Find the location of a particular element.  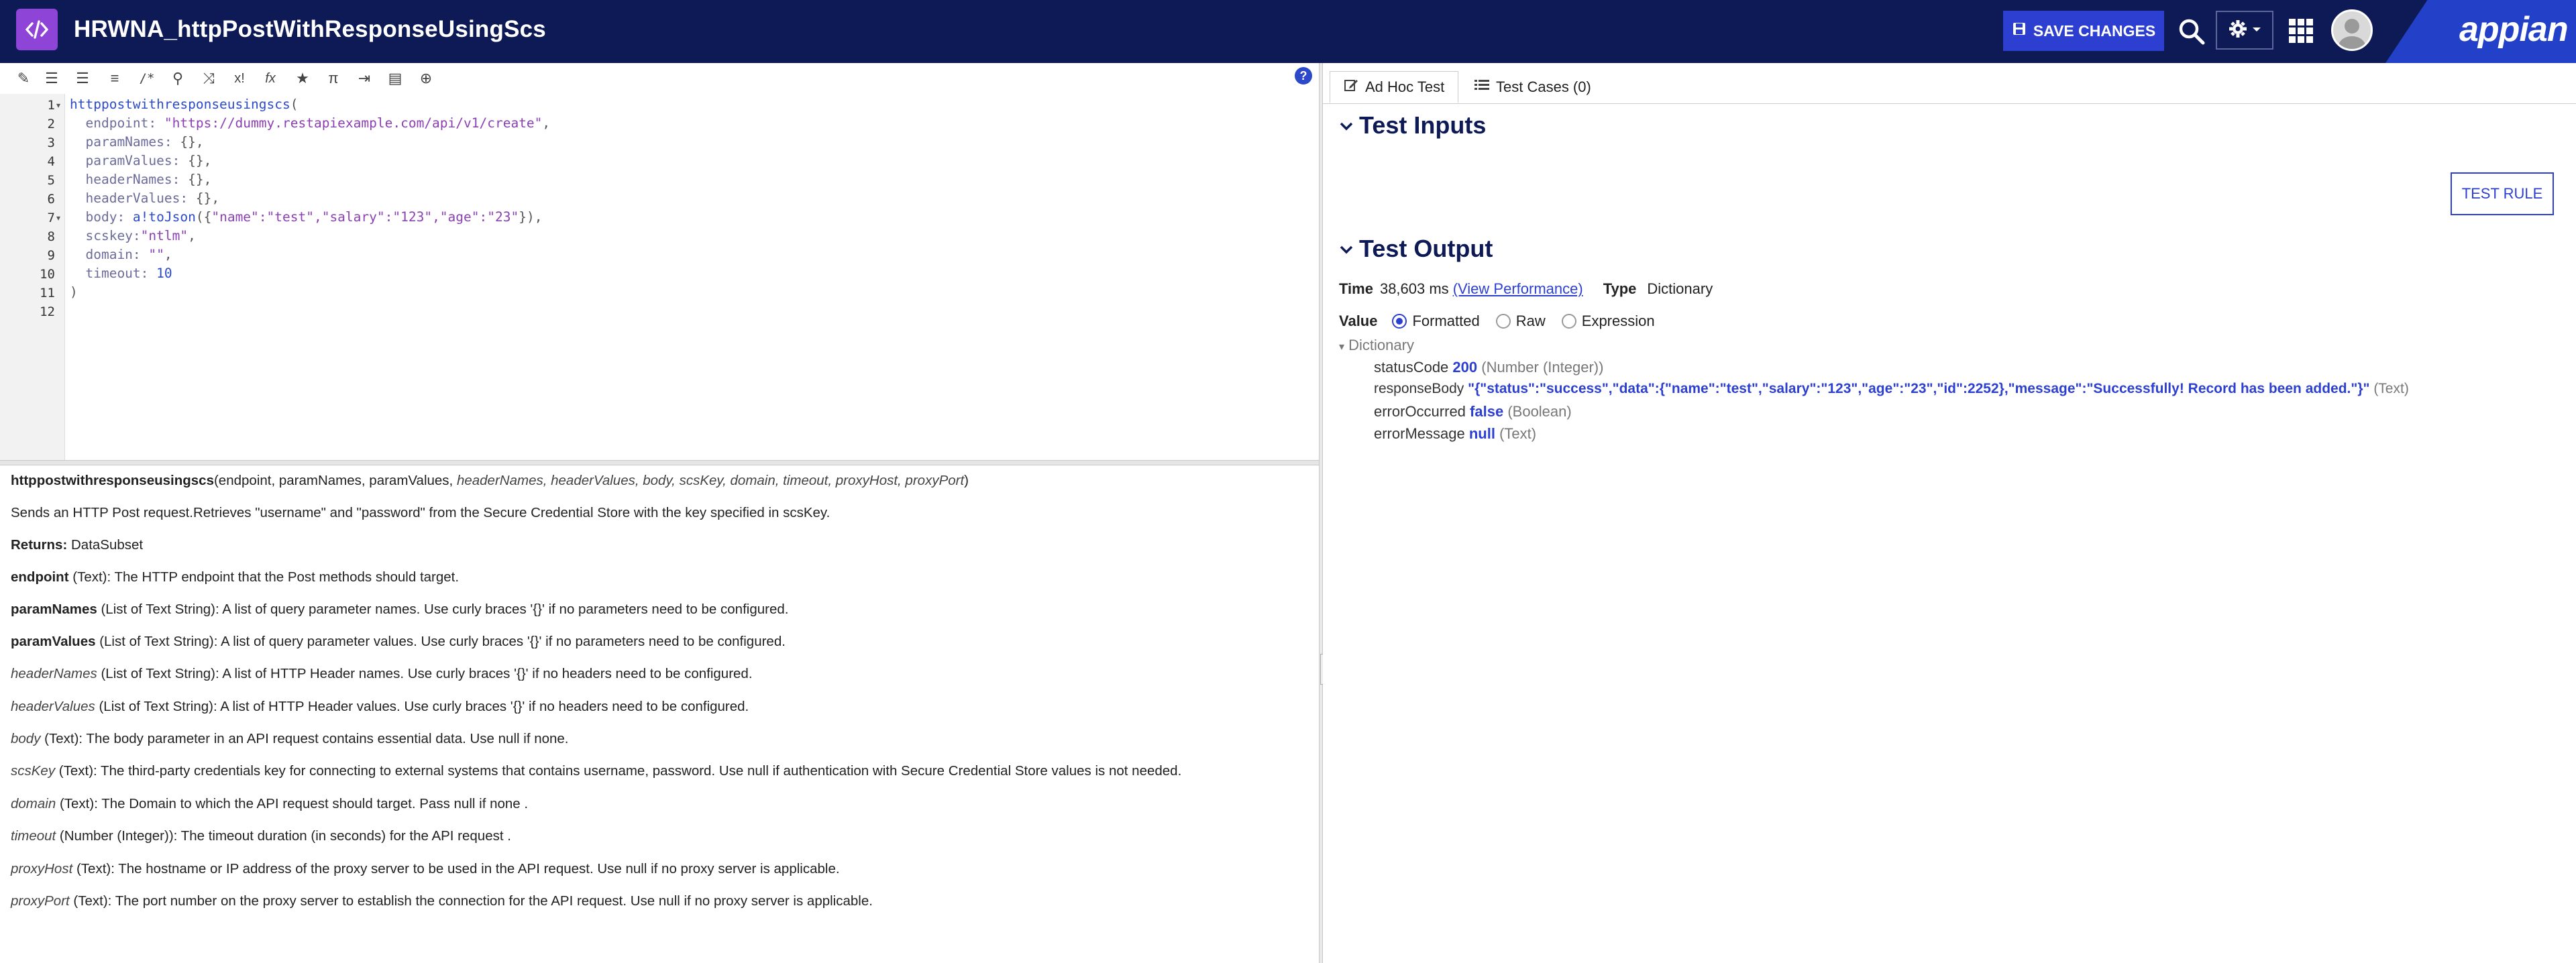

test-inputs-section: Test Inputs is located at coordinates (1412, 125).